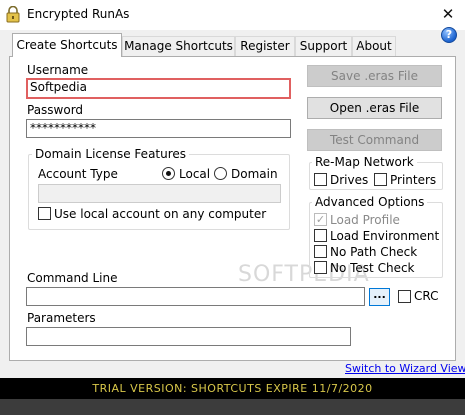 The width and height of the screenshot is (465, 415). Describe the element at coordinates (320, 179) in the screenshot. I see `drives-checkbox` at that location.